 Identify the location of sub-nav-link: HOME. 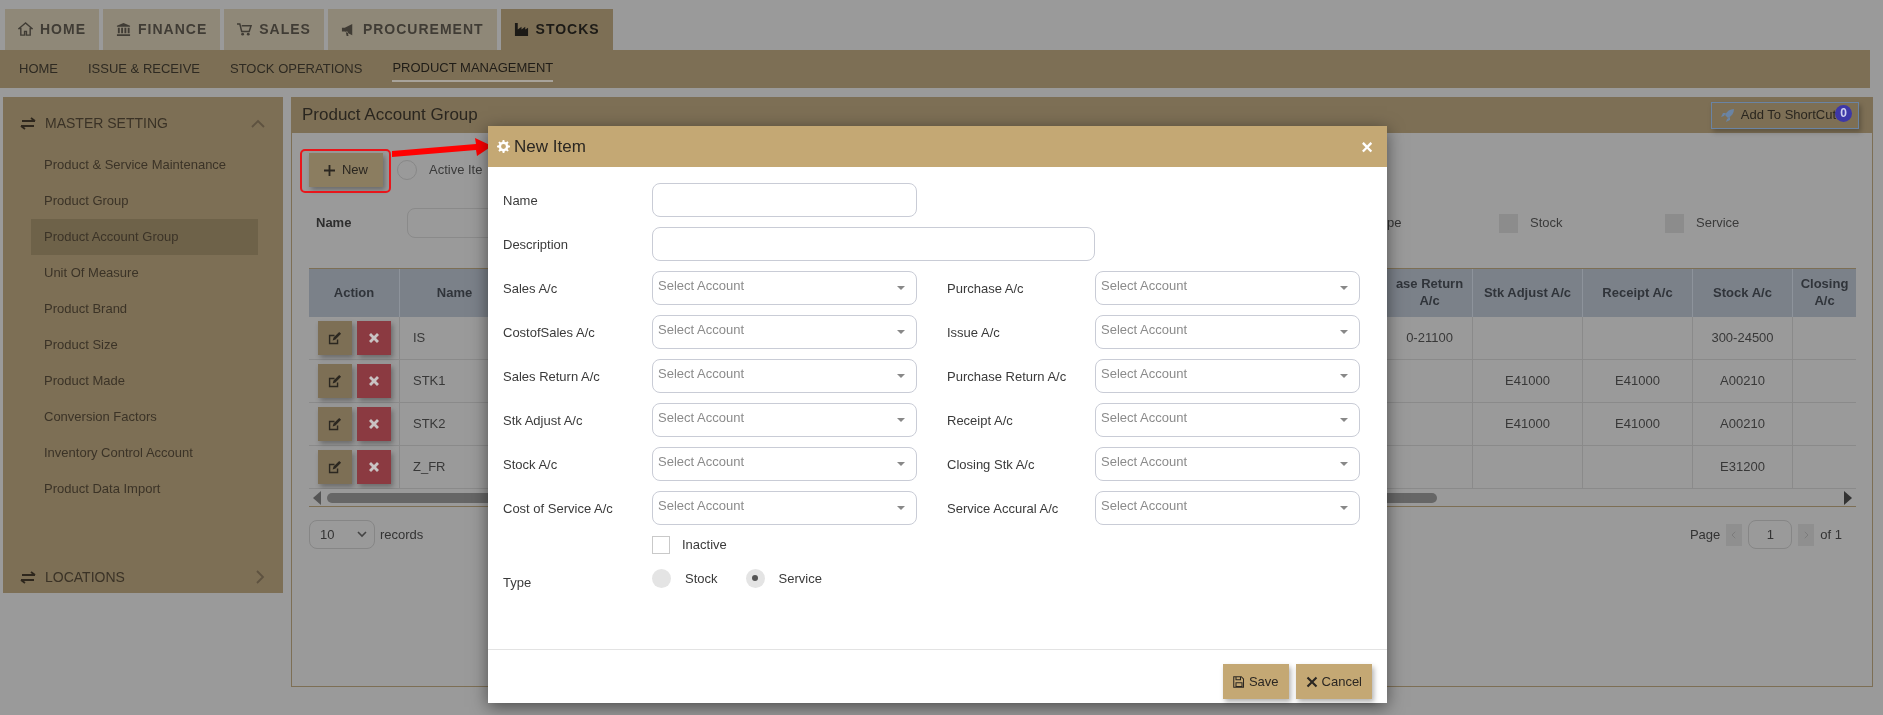
(38, 69).